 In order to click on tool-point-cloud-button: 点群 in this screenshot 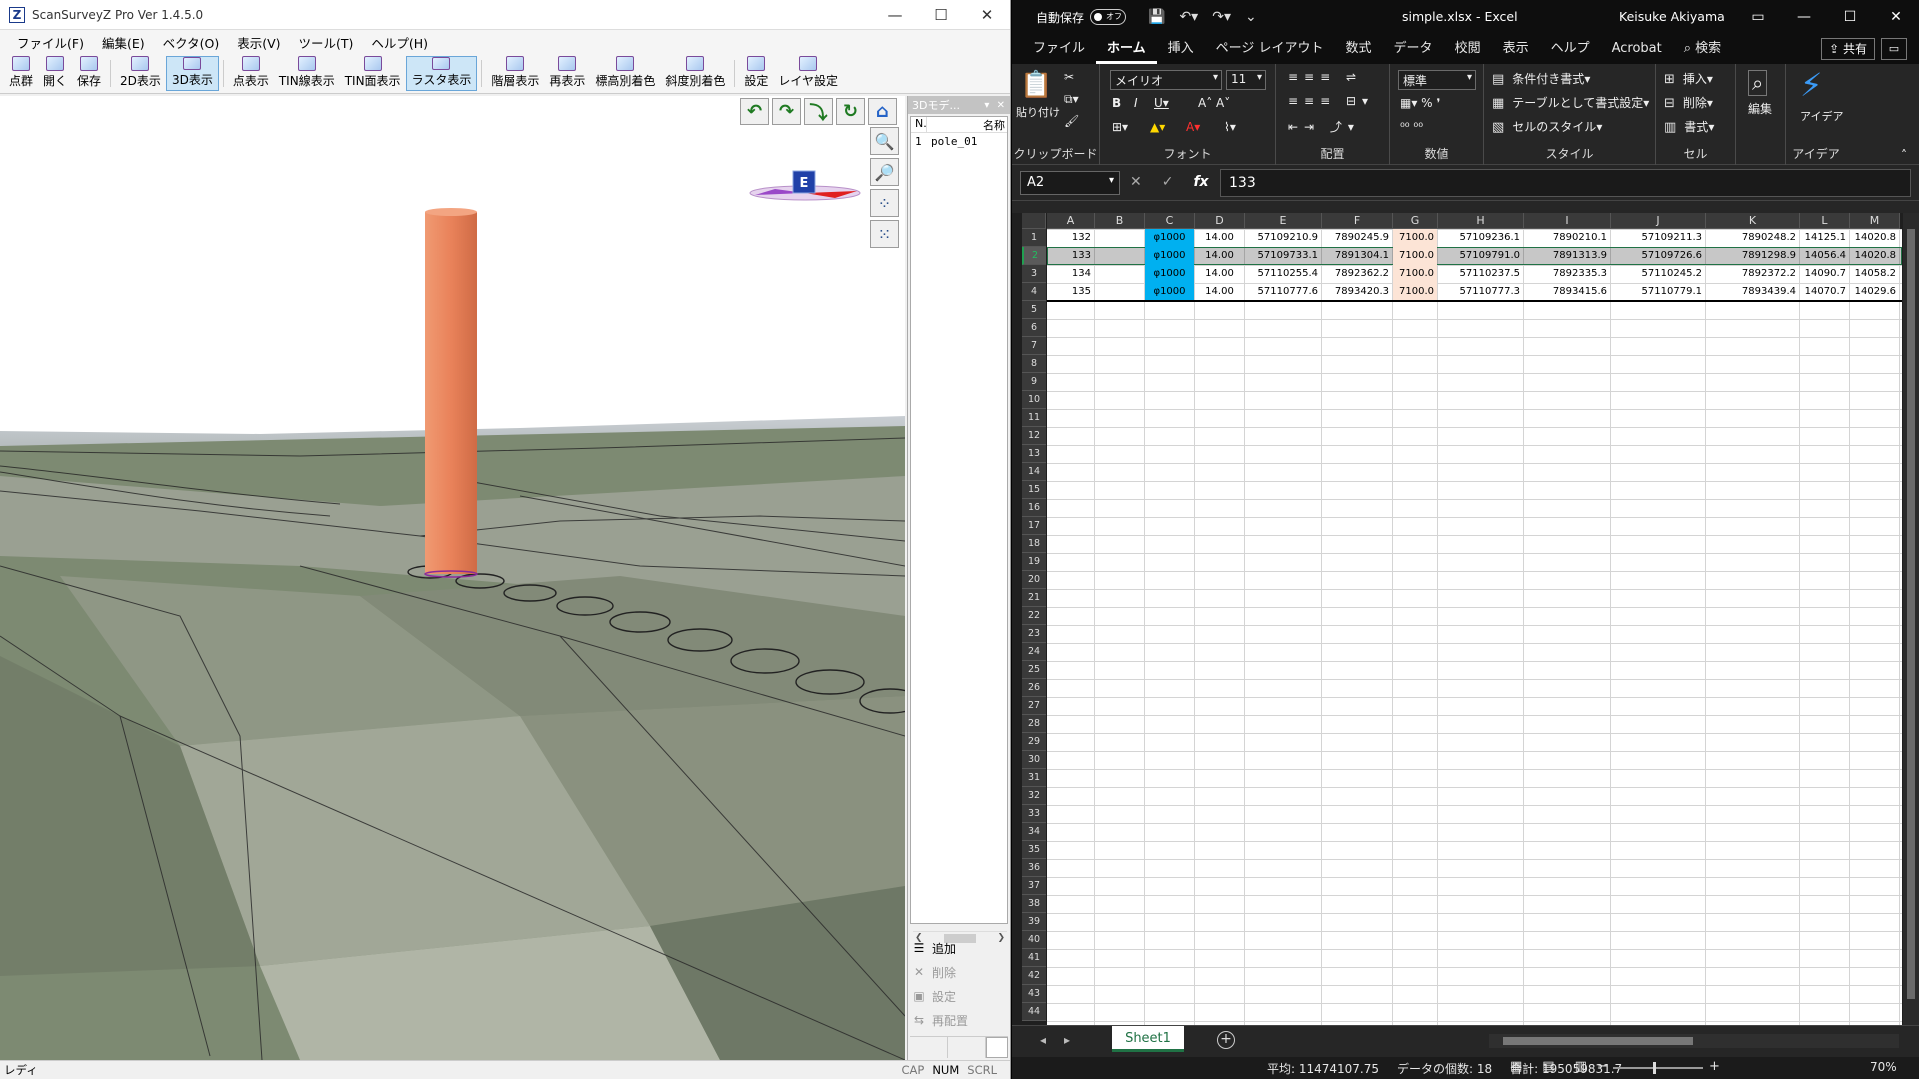, I will do `click(21, 73)`.